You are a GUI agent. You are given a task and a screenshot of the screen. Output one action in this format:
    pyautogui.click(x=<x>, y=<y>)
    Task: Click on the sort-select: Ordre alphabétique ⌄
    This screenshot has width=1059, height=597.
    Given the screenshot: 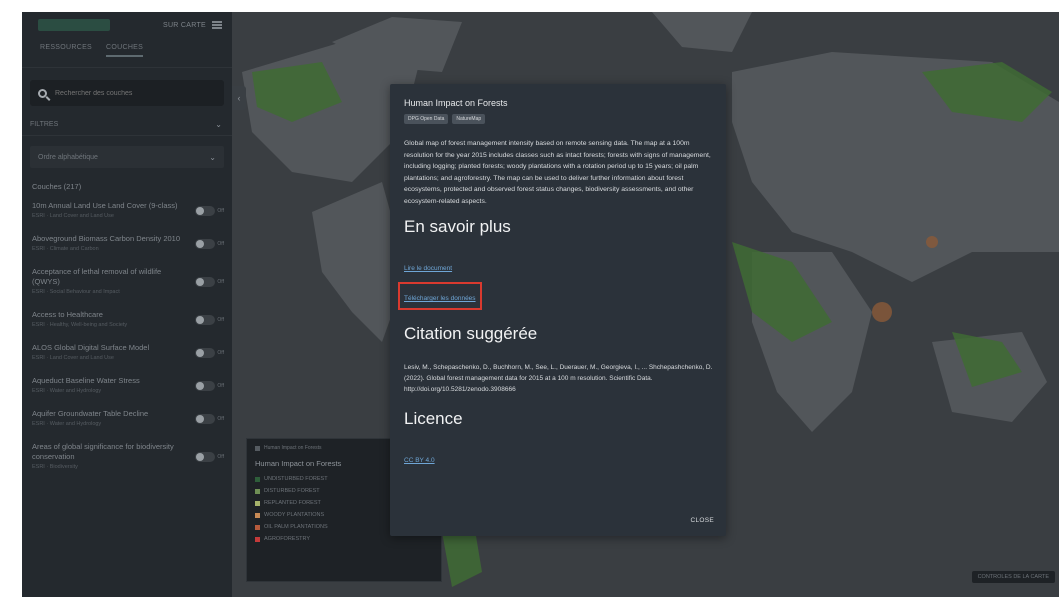 What is the action you would take?
    pyautogui.click(x=127, y=157)
    